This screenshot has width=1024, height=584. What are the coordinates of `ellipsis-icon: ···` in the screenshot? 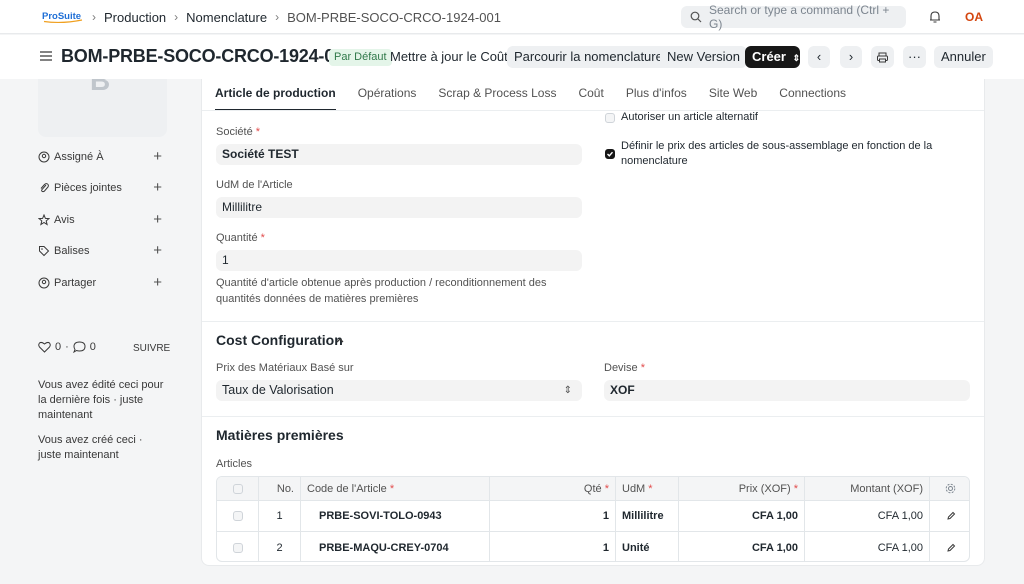 It's located at (914, 56).